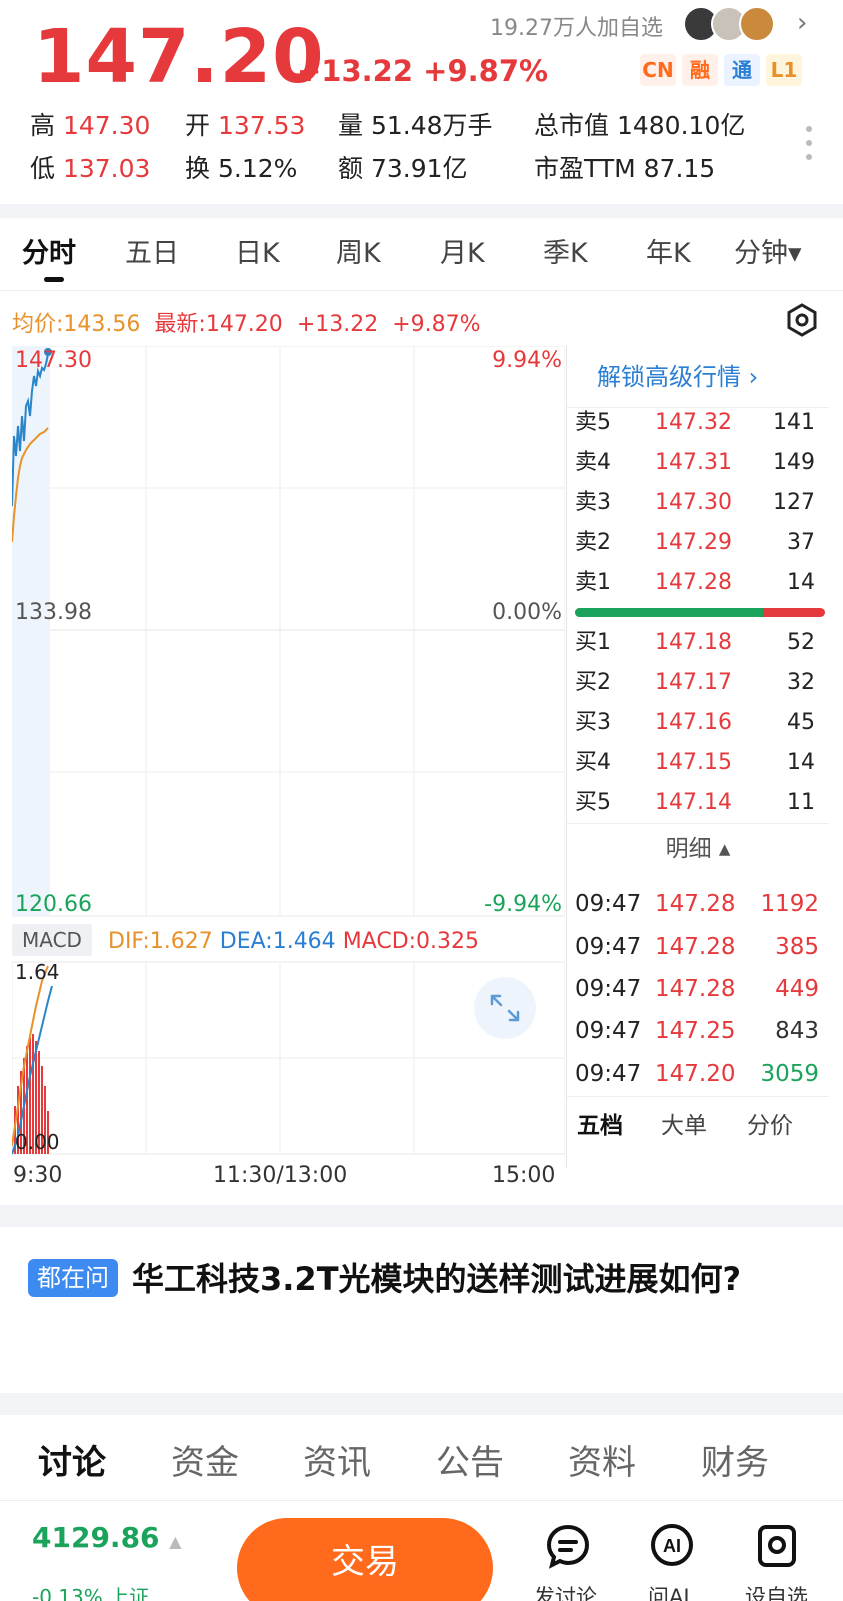 The image size is (843, 1601). I want to click on time-label: 15:00, so click(524, 1175).